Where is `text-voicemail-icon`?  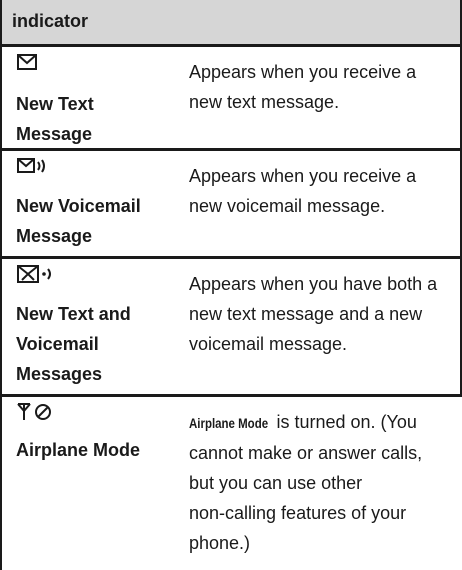 text-voicemail-icon is located at coordinates (34, 274).